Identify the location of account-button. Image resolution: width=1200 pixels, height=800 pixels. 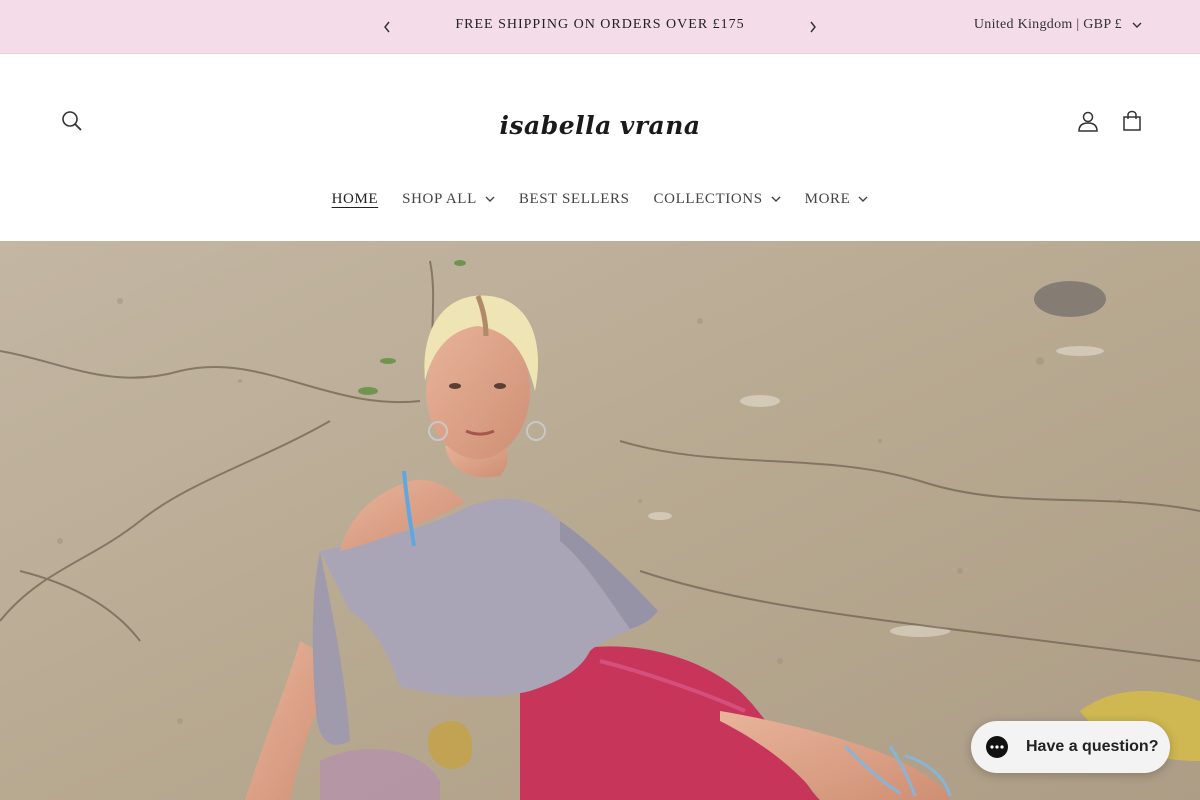
(1088, 121).